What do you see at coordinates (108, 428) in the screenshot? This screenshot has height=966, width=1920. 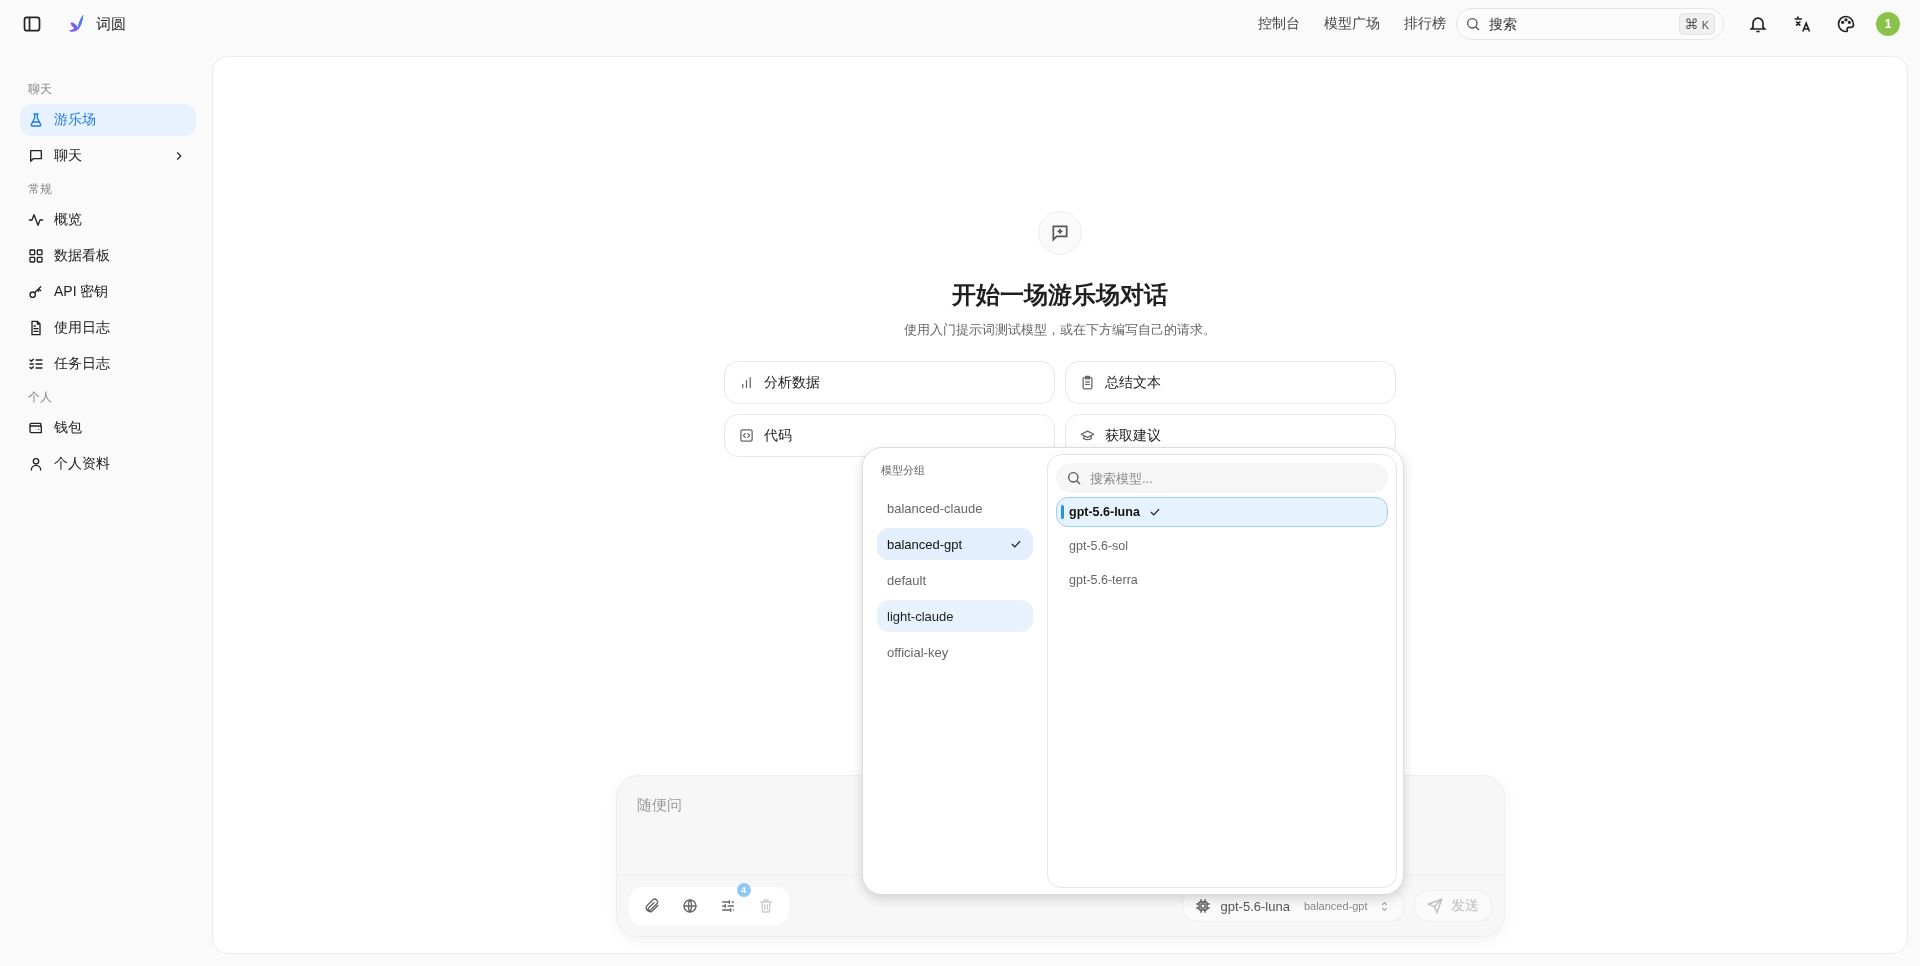 I see `sidebar-item: 钱包` at bounding box center [108, 428].